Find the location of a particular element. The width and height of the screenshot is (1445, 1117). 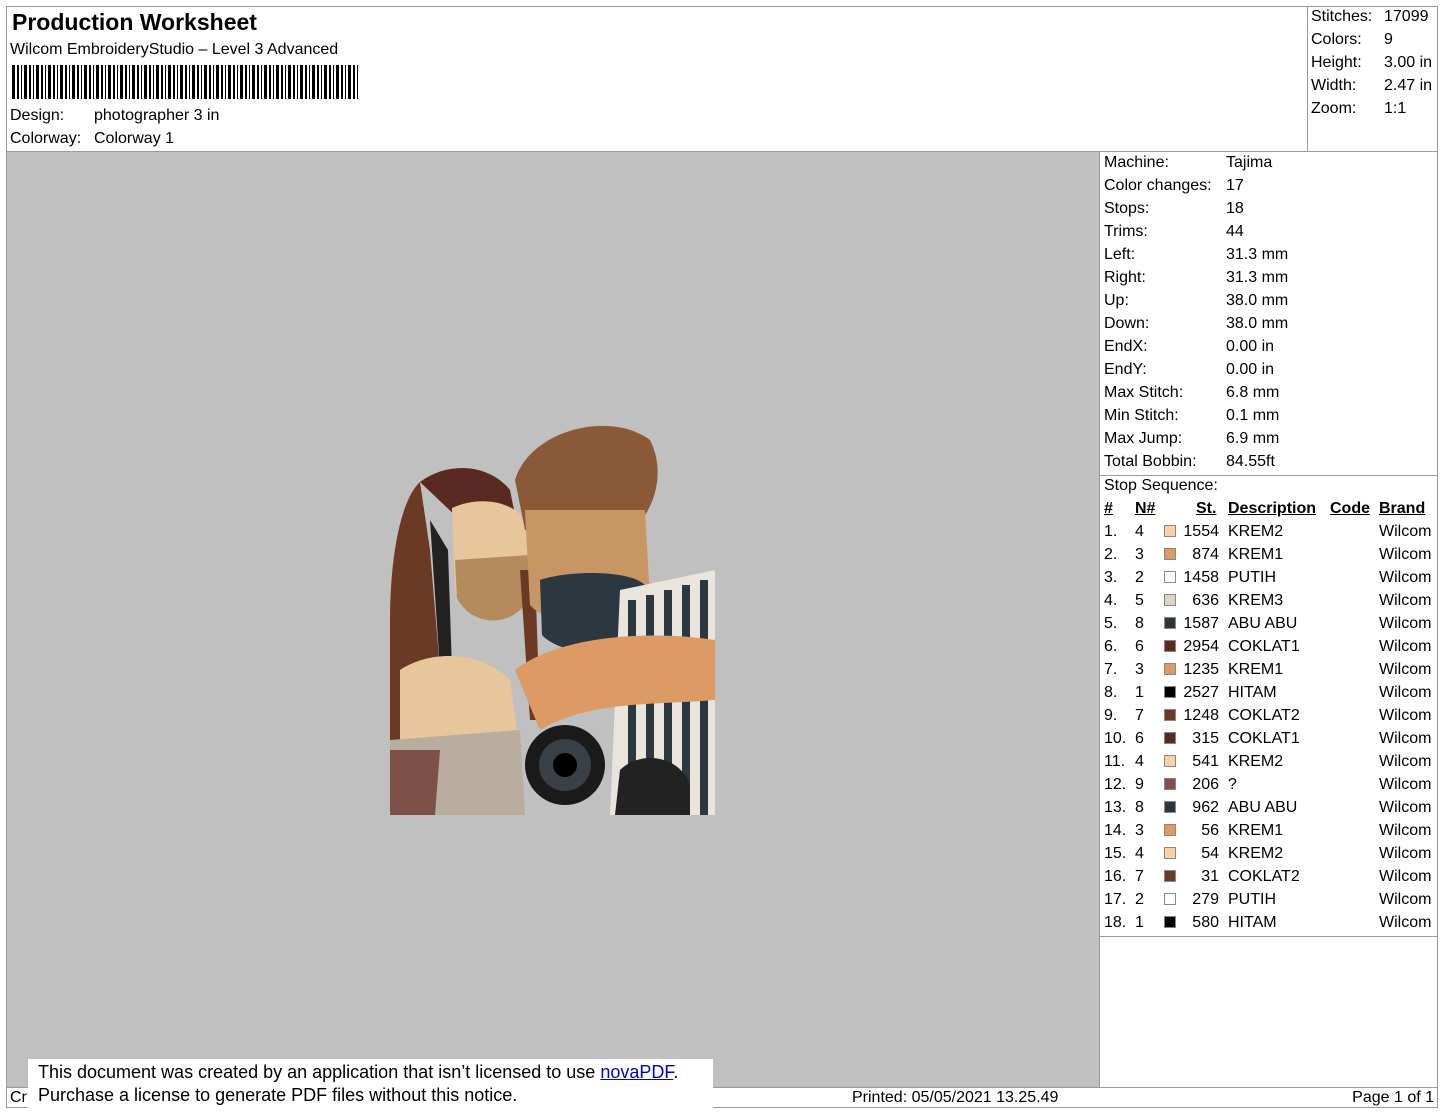

stop-sequence-title: Stop Sequence: is located at coordinates (1161, 485).